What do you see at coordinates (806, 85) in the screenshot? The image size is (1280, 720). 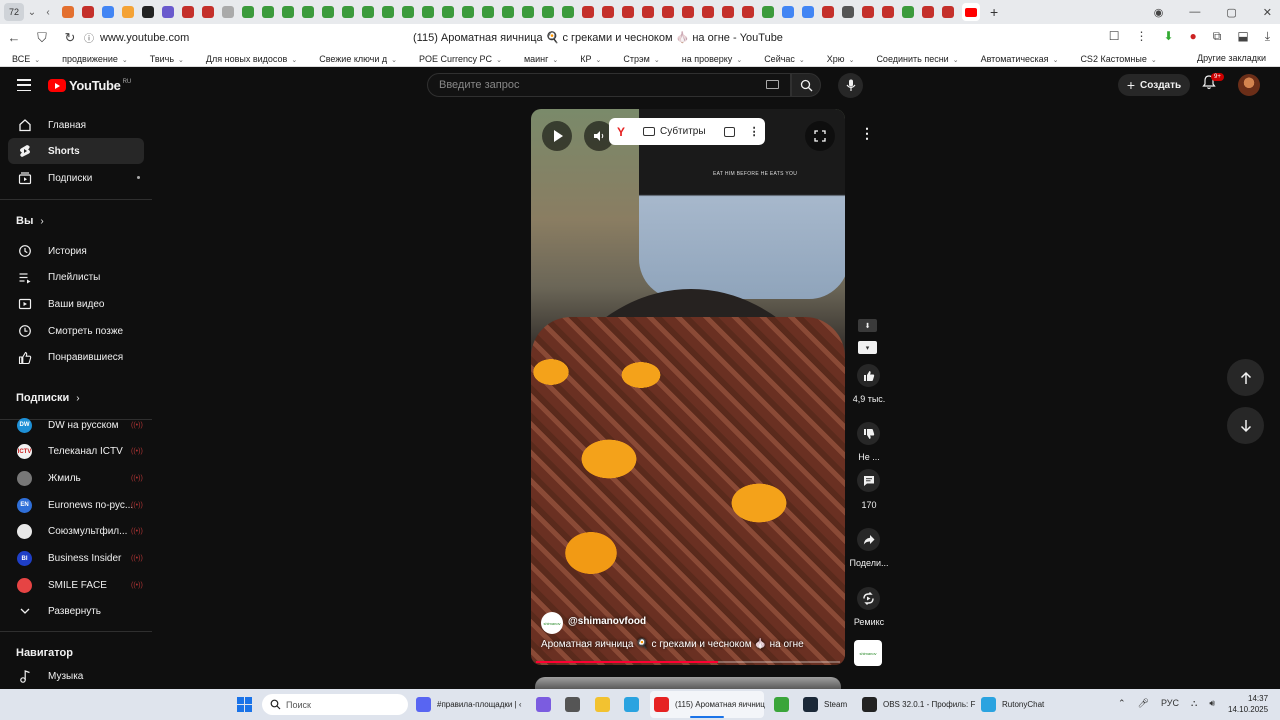 I see `search-button` at bounding box center [806, 85].